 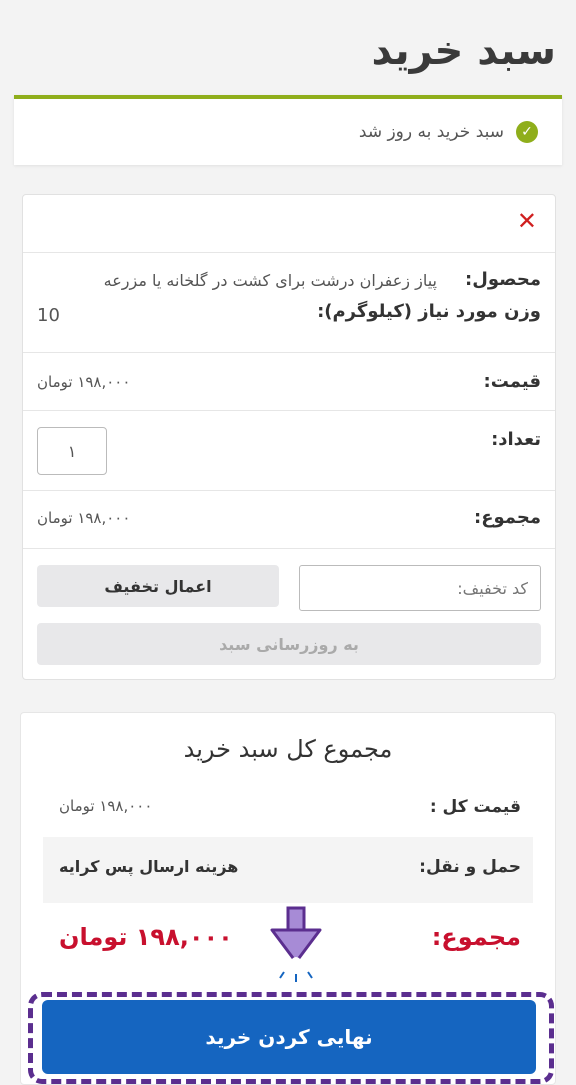 I want to click on notice-text: سبد خرید به روز شد, so click(x=431, y=132).